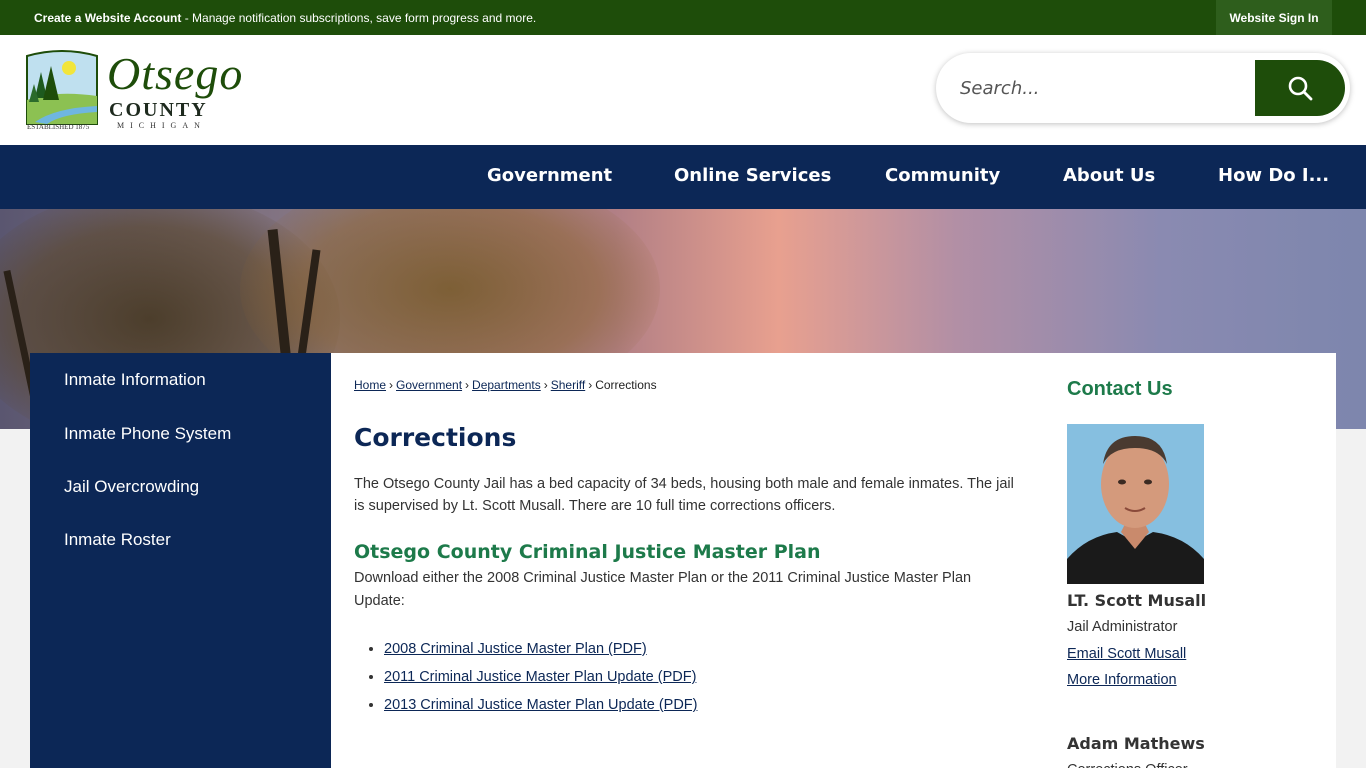  Describe the element at coordinates (1100, 88) in the screenshot. I see `search-input` at that location.